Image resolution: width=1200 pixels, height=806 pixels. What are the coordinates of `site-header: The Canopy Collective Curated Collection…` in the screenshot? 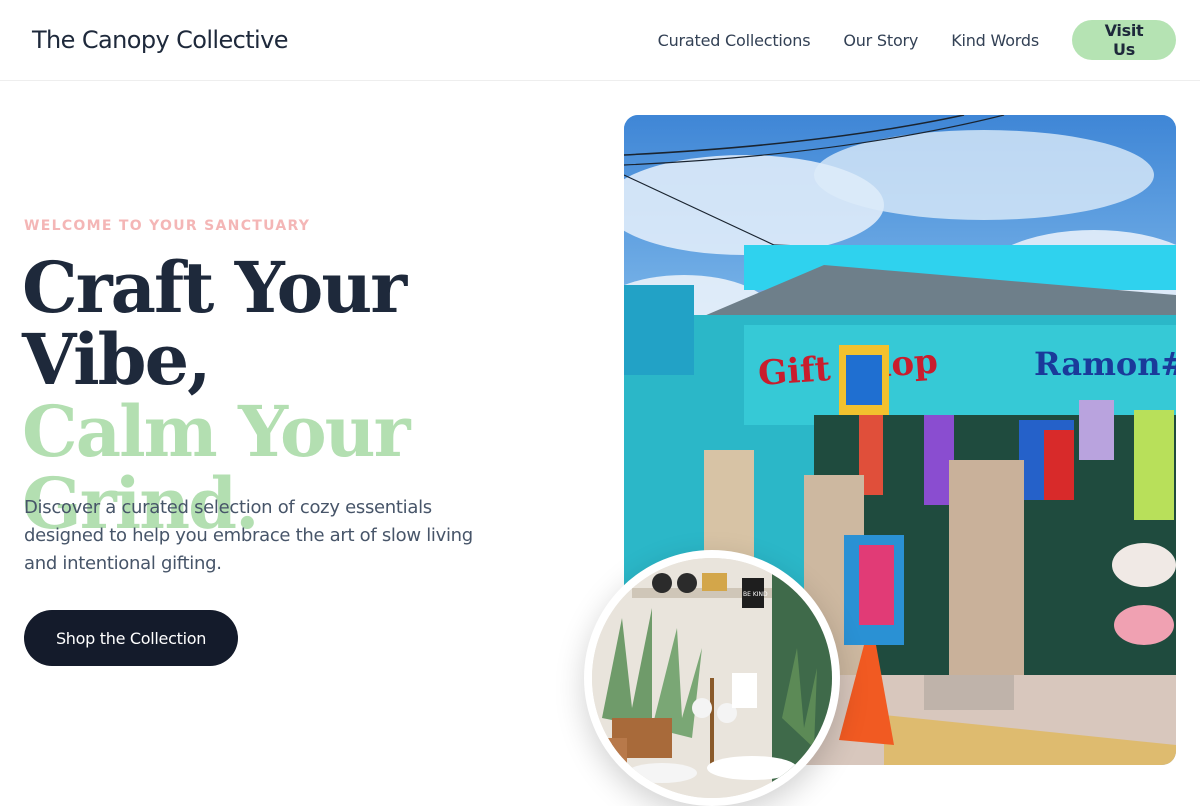 It's located at (600, 40).